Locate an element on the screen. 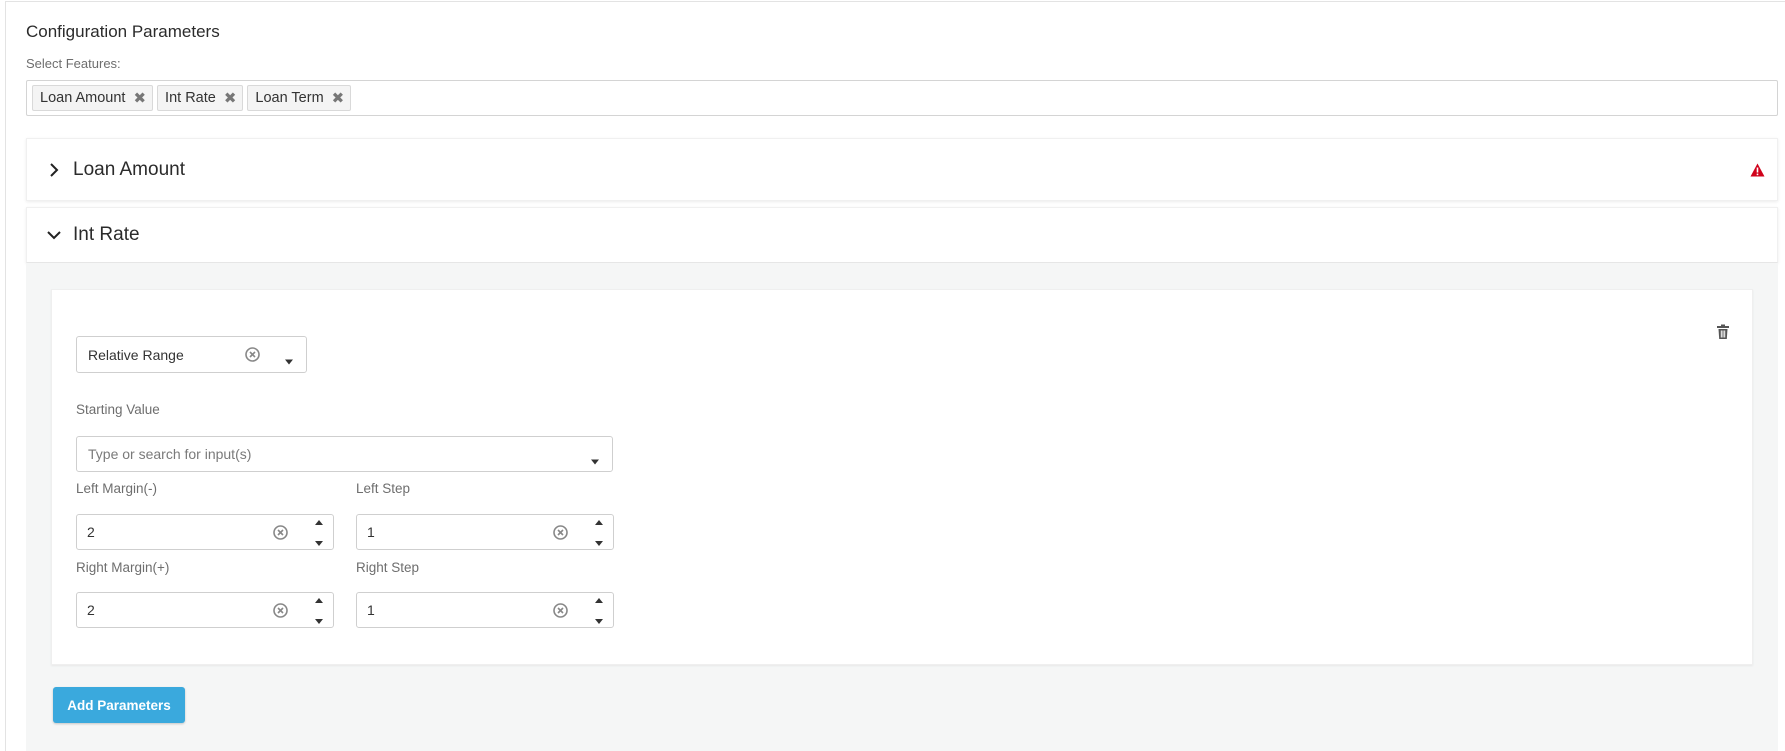 This screenshot has height=751, width=1785. feature-tag-loan-term: Loan Term ✖ is located at coordinates (299, 98).